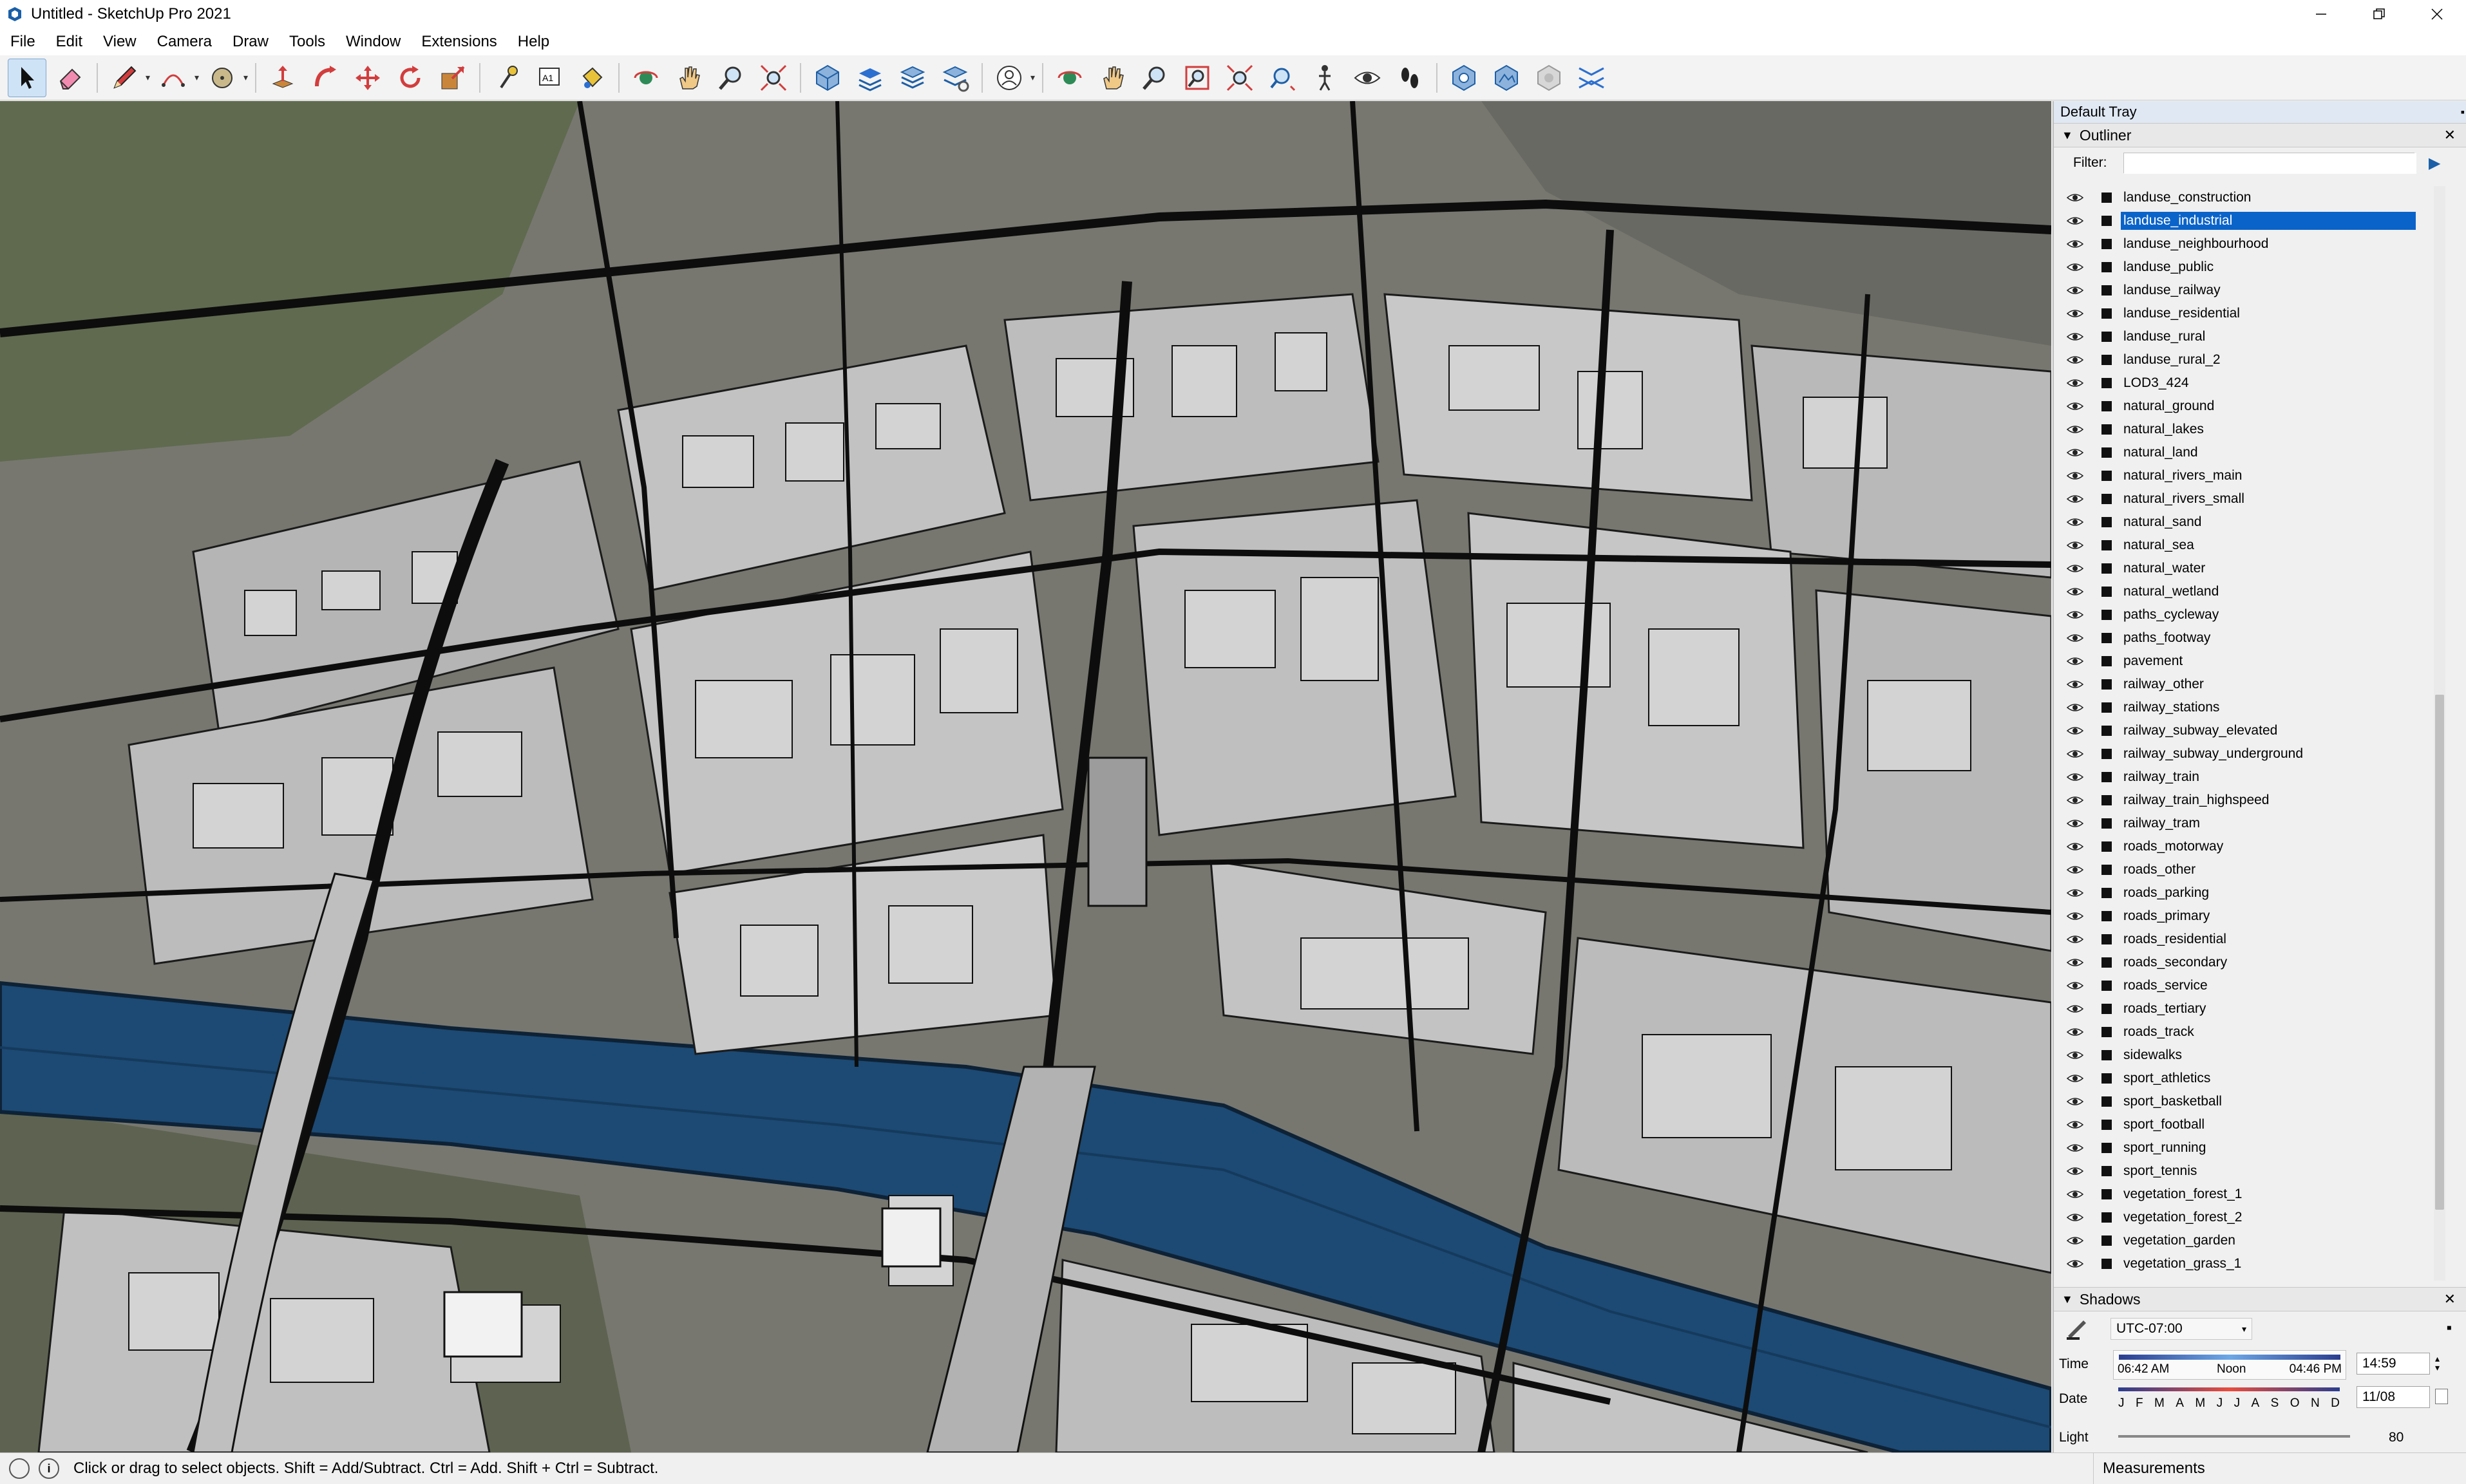 Image resolution: width=2466 pixels, height=1484 pixels. What do you see at coordinates (2250, 800) in the screenshot?
I see `outliner-row: railway_train_highspeed` at bounding box center [2250, 800].